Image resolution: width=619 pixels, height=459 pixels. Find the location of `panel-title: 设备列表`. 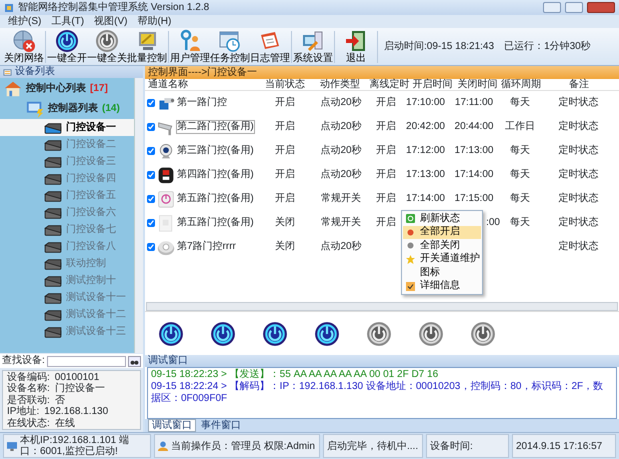

panel-title: 设备列表 is located at coordinates (35, 72).